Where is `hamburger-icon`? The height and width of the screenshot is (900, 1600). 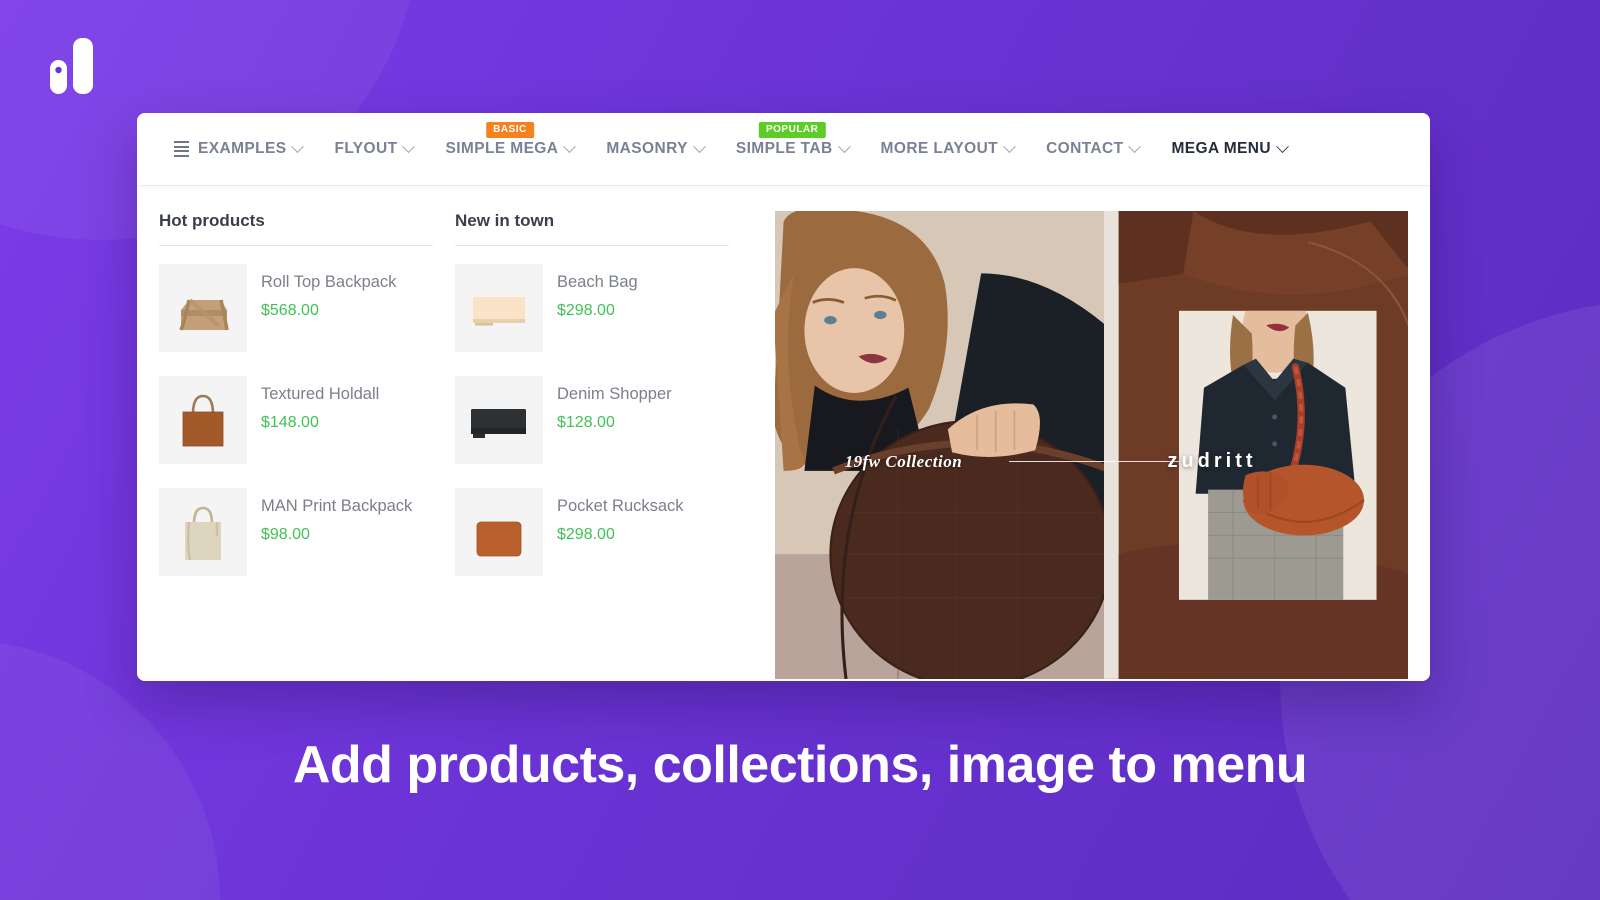
hamburger-icon is located at coordinates (181, 149).